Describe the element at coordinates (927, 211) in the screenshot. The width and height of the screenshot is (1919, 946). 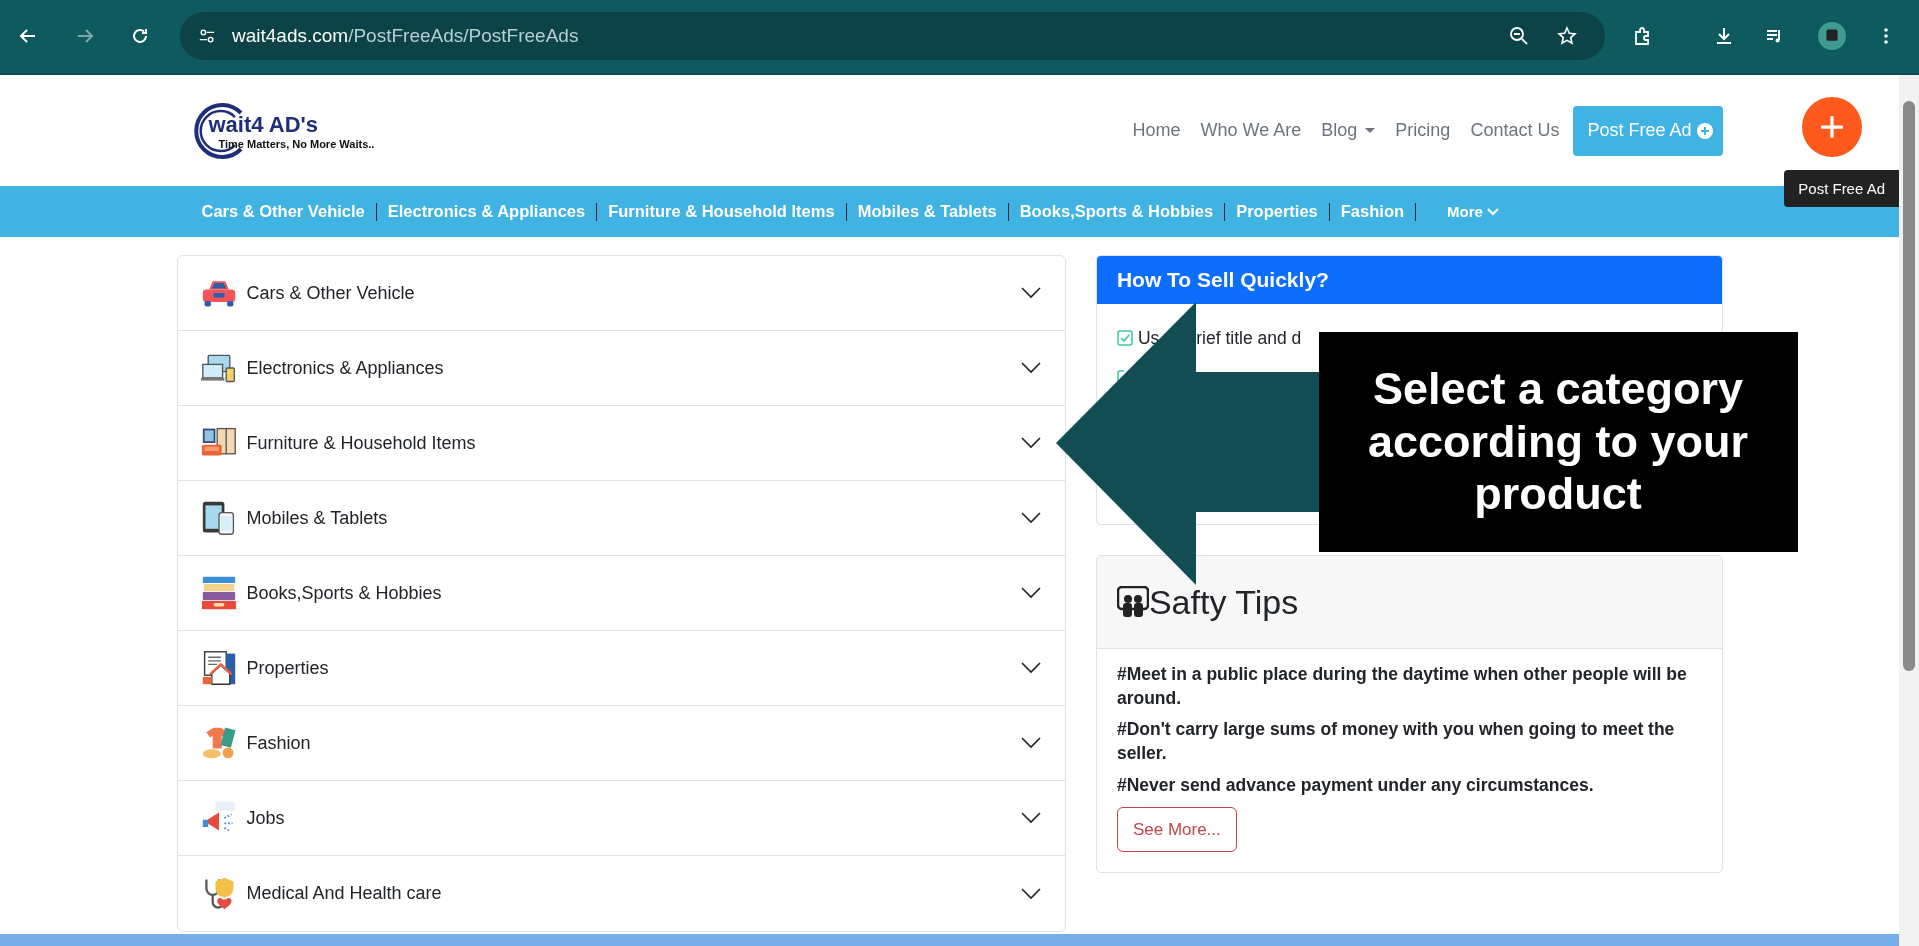
I see `category-link: Mobiles & Tablets` at that location.